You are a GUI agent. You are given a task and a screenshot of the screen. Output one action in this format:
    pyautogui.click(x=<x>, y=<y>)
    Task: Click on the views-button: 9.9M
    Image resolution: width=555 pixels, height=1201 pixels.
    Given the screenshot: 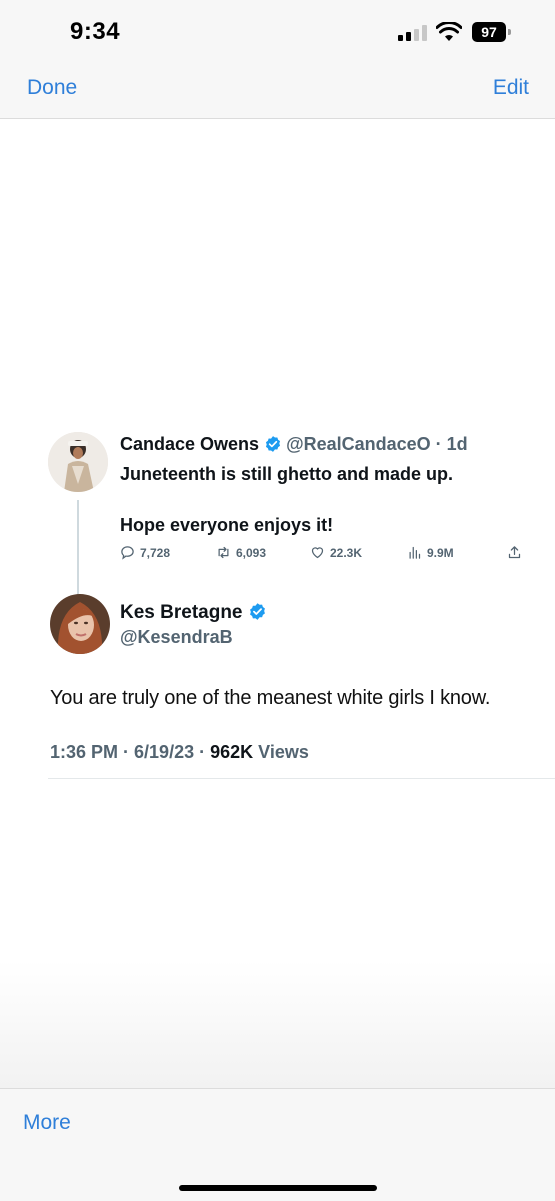 What is the action you would take?
    pyautogui.click(x=430, y=552)
    